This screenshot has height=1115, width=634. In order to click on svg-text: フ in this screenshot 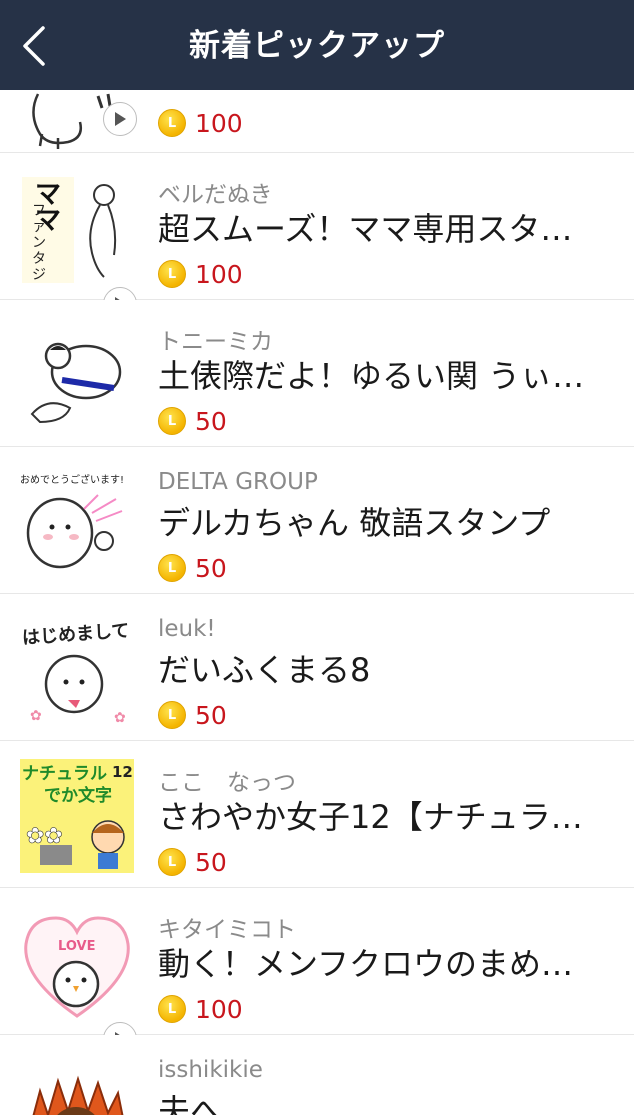, I will do `click(39, 211)`.